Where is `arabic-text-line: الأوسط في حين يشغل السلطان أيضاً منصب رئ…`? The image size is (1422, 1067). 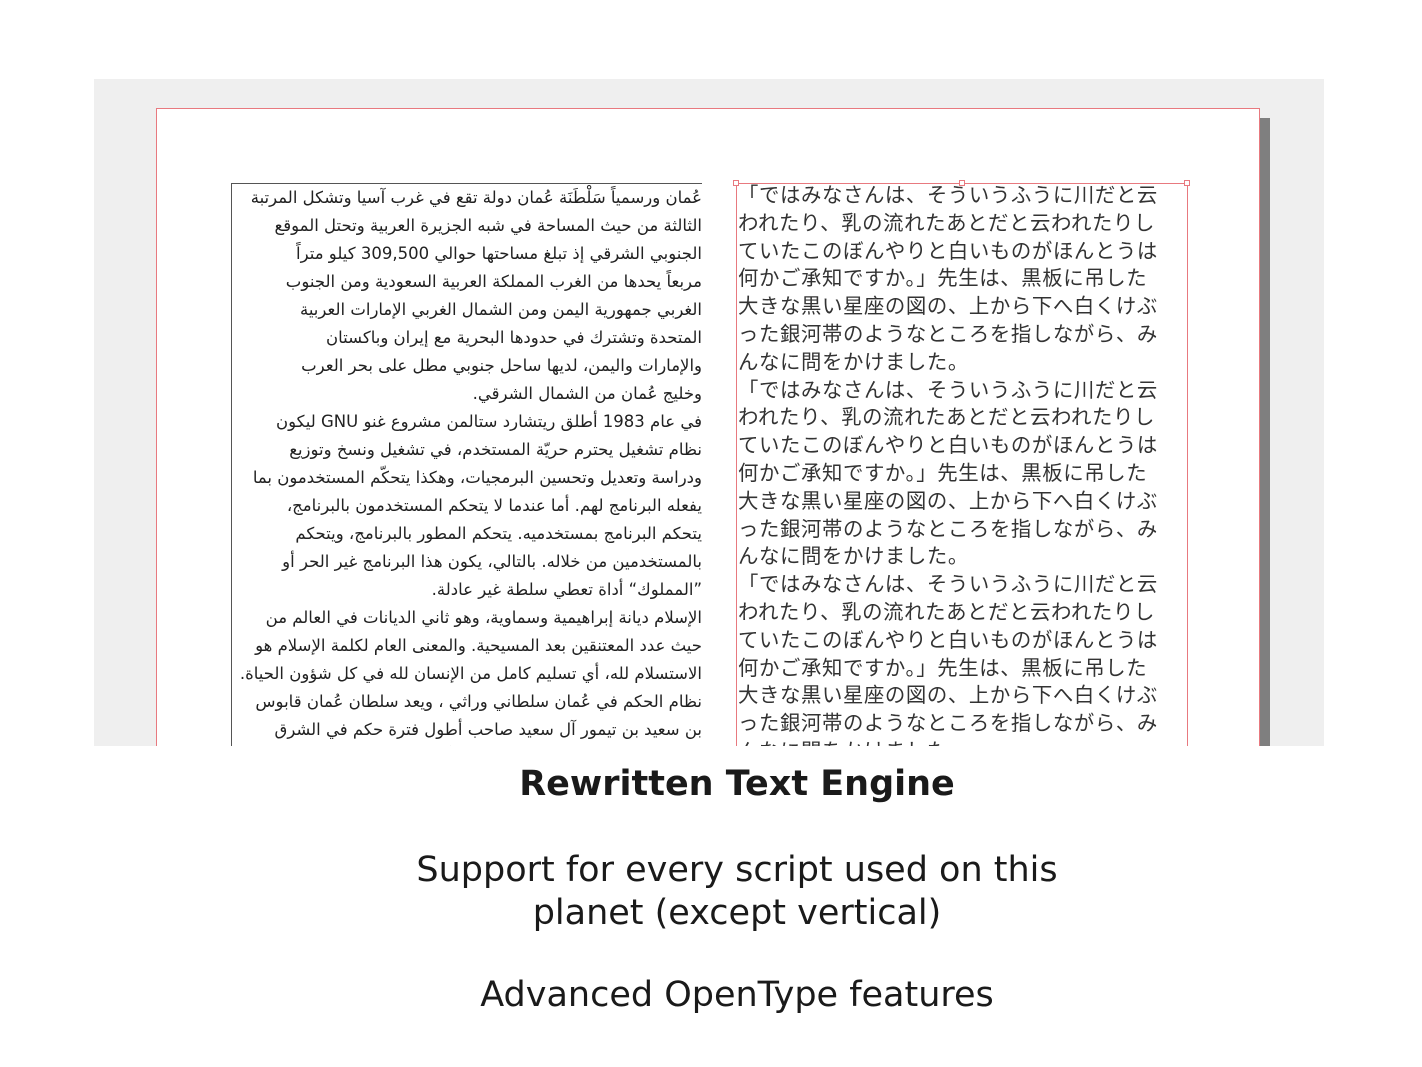
arabic-text-line: الأوسط في حين يشغل السلطان أيضاً منصب رئ… is located at coordinates (469, 745).